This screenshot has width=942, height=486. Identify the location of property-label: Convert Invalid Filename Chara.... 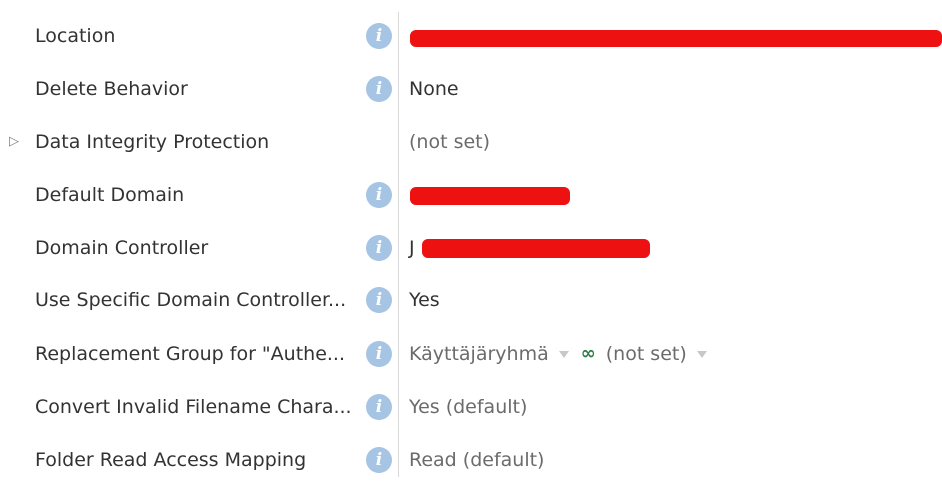
(193, 407).